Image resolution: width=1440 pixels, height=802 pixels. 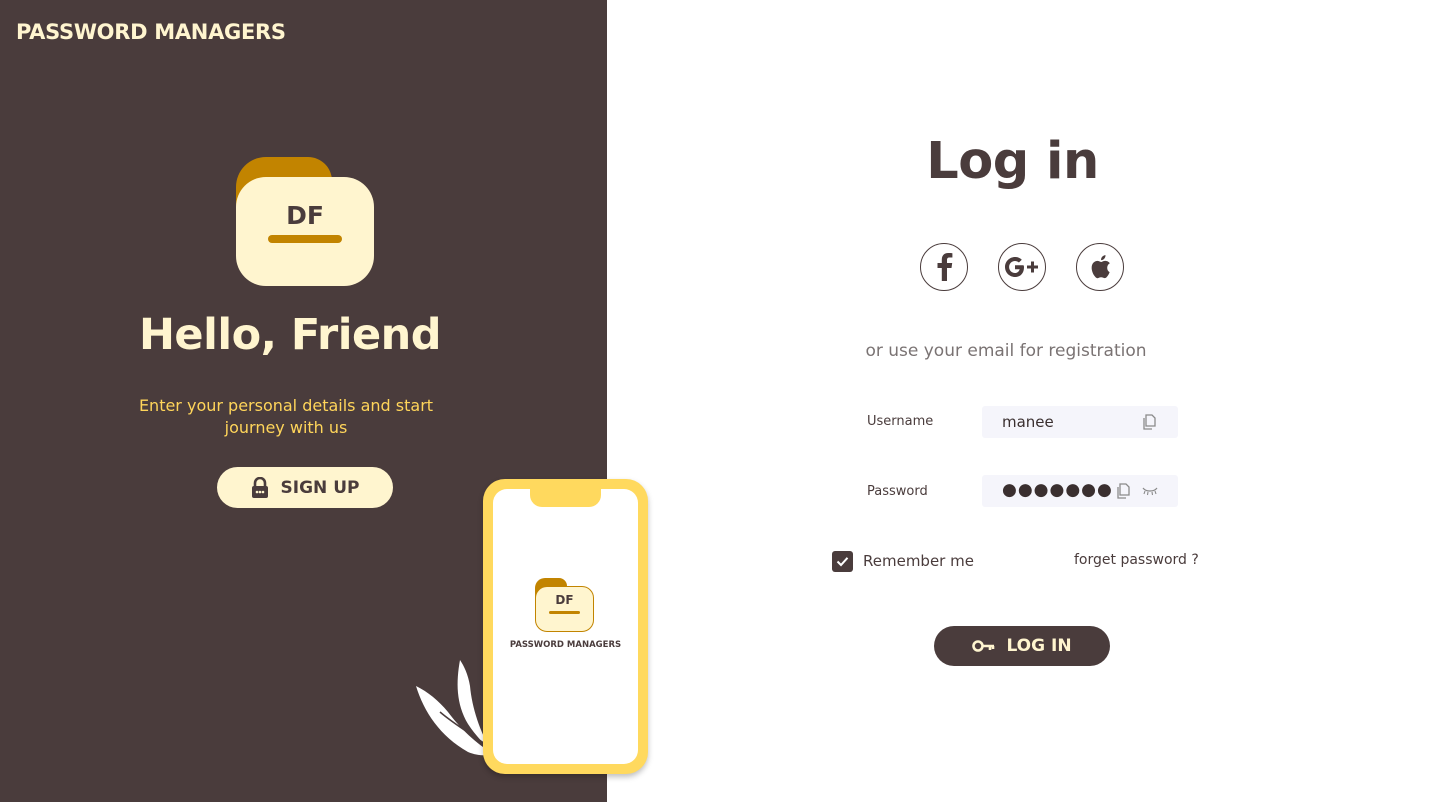 What do you see at coordinates (1006, 351) in the screenshot?
I see `registration-divider-text: or use your email for registration` at bounding box center [1006, 351].